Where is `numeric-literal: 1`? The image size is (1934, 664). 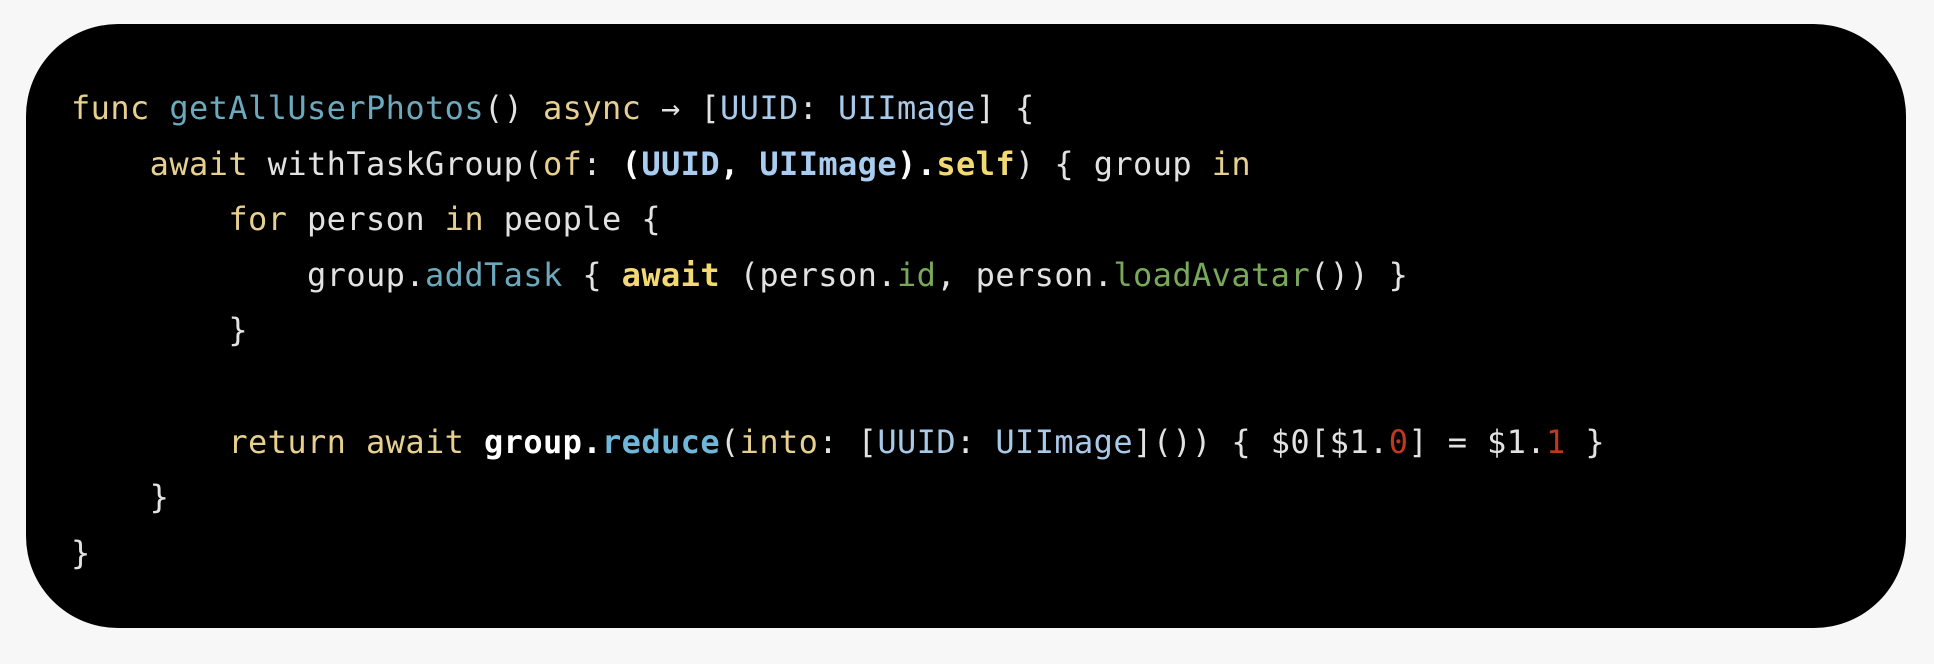
numeric-literal: 1 is located at coordinates (1556, 441).